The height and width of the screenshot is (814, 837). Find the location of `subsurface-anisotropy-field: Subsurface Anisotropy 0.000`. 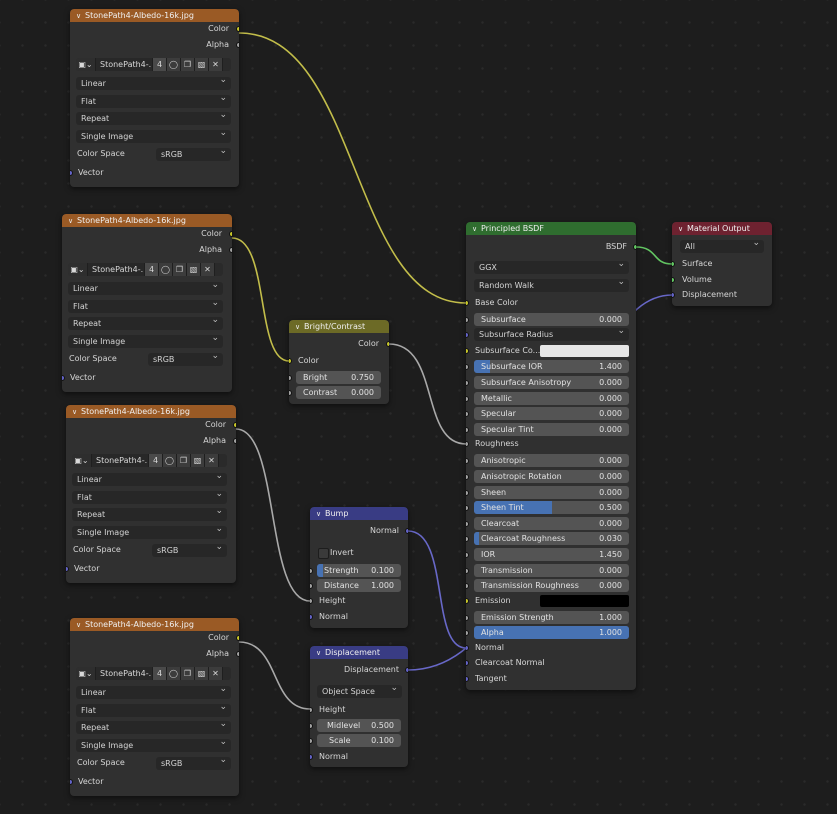

subsurface-anisotropy-field: Subsurface Anisotropy 0.000 is located at coordinates (551, 382).